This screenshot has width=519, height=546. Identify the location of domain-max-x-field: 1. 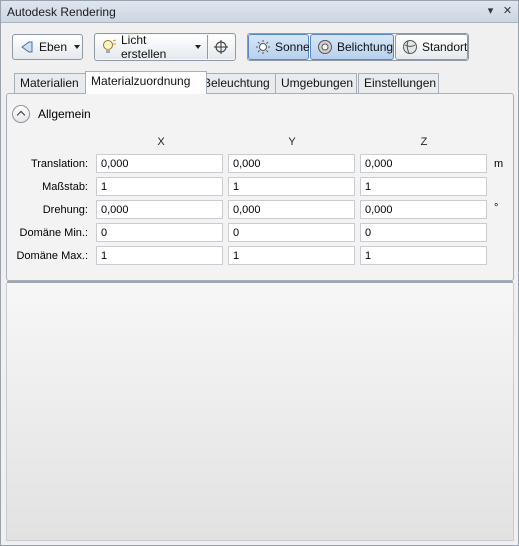
(159, 255).